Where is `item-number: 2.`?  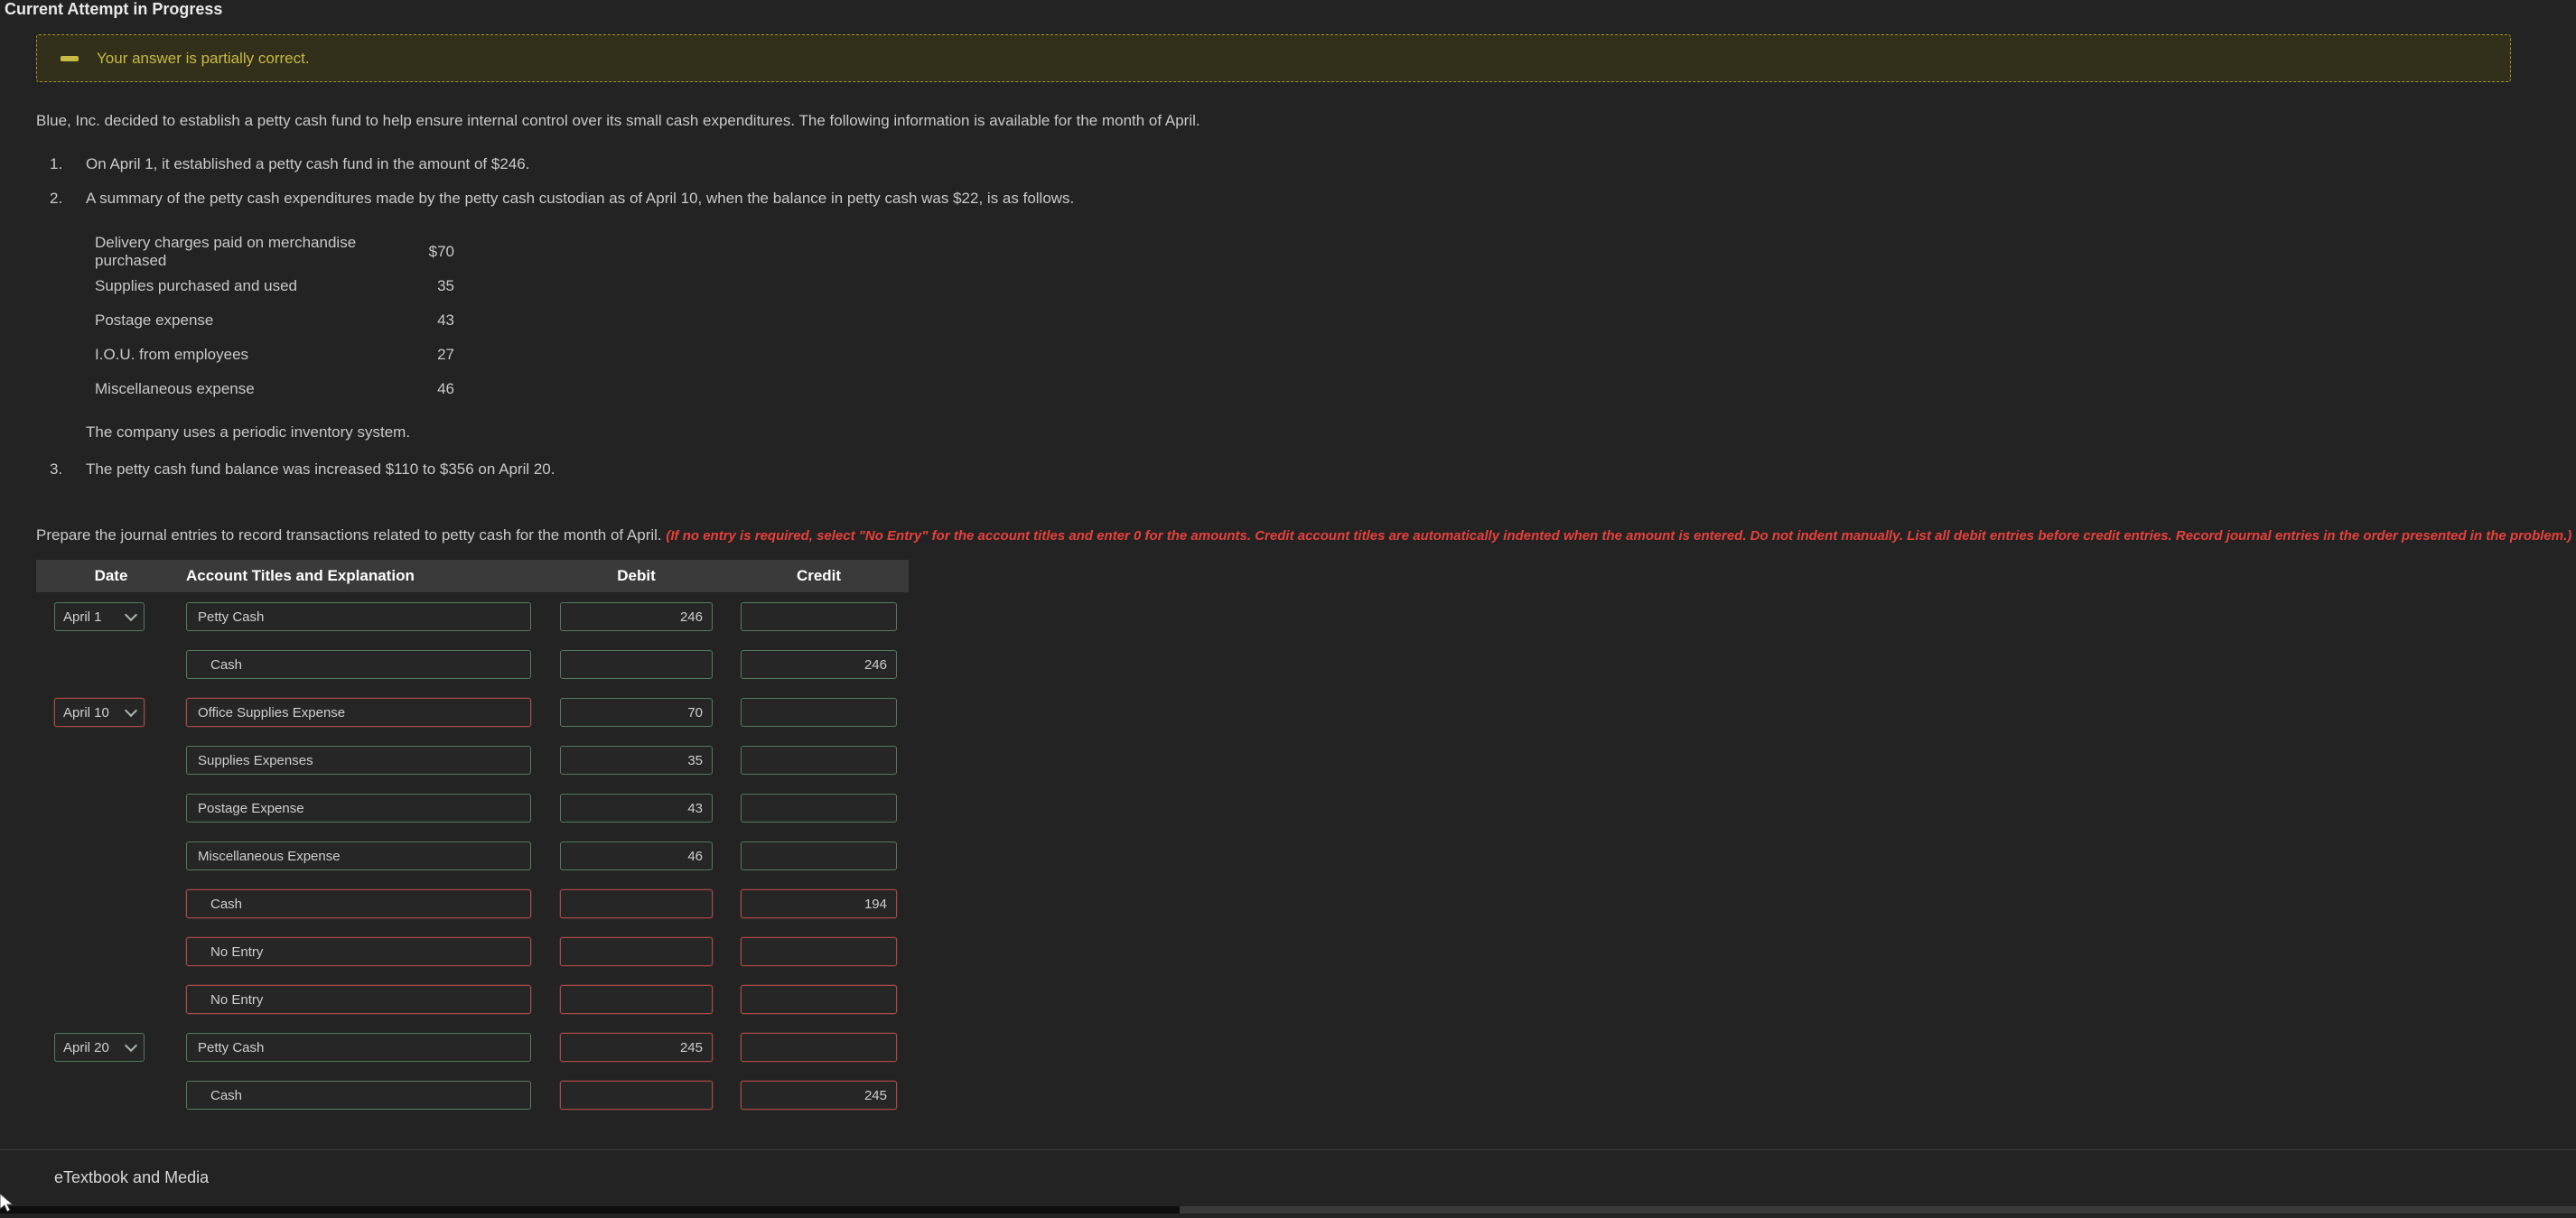
item-number: 2. is located at coordinates (56, 198).